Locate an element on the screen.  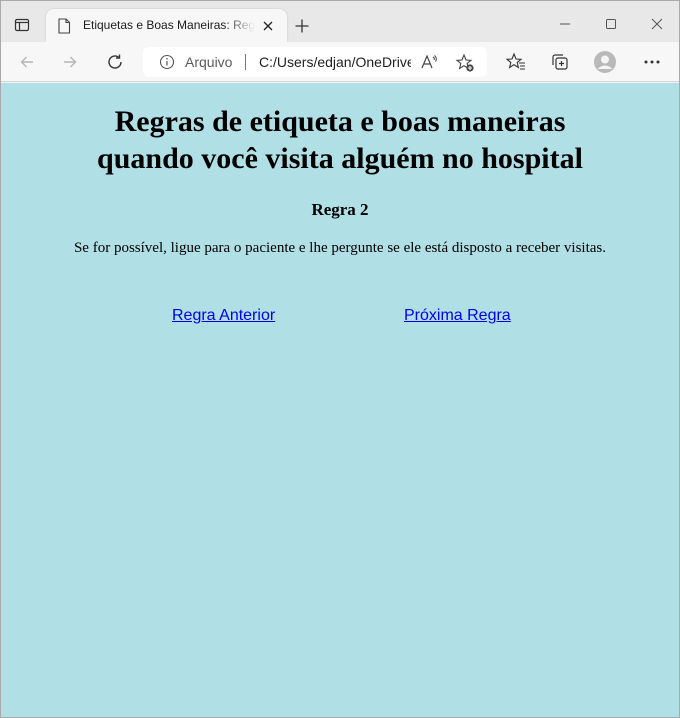
add-favorite-icon is located at coordinates (465, 63).